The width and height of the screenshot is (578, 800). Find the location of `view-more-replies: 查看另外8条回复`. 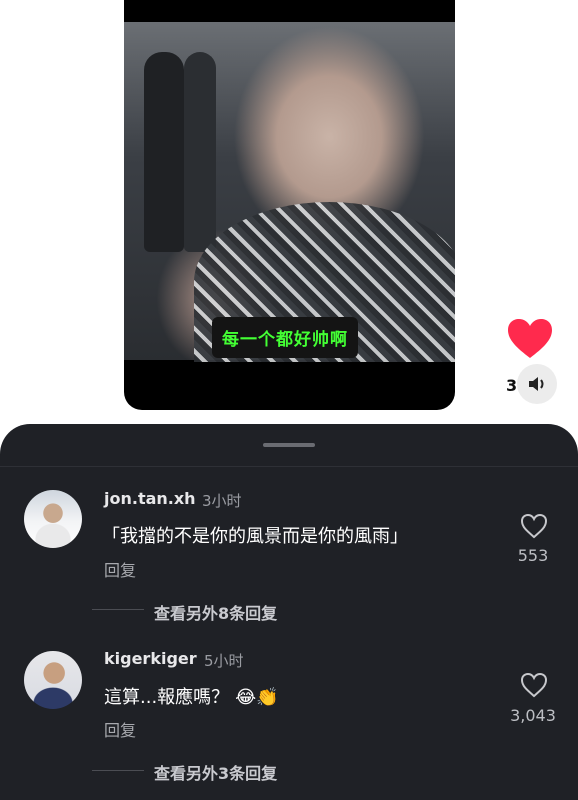

view-more-replies: 查看另外8条回复 is located at coordinates (215, 612).